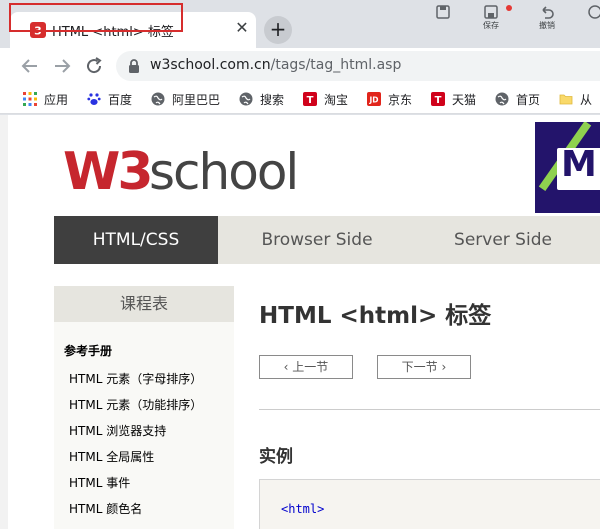 Image resolution: width=600 pixels, height=529 pixels. I want to click on bookmark-tmall: T 天猫, so click(453, 99).